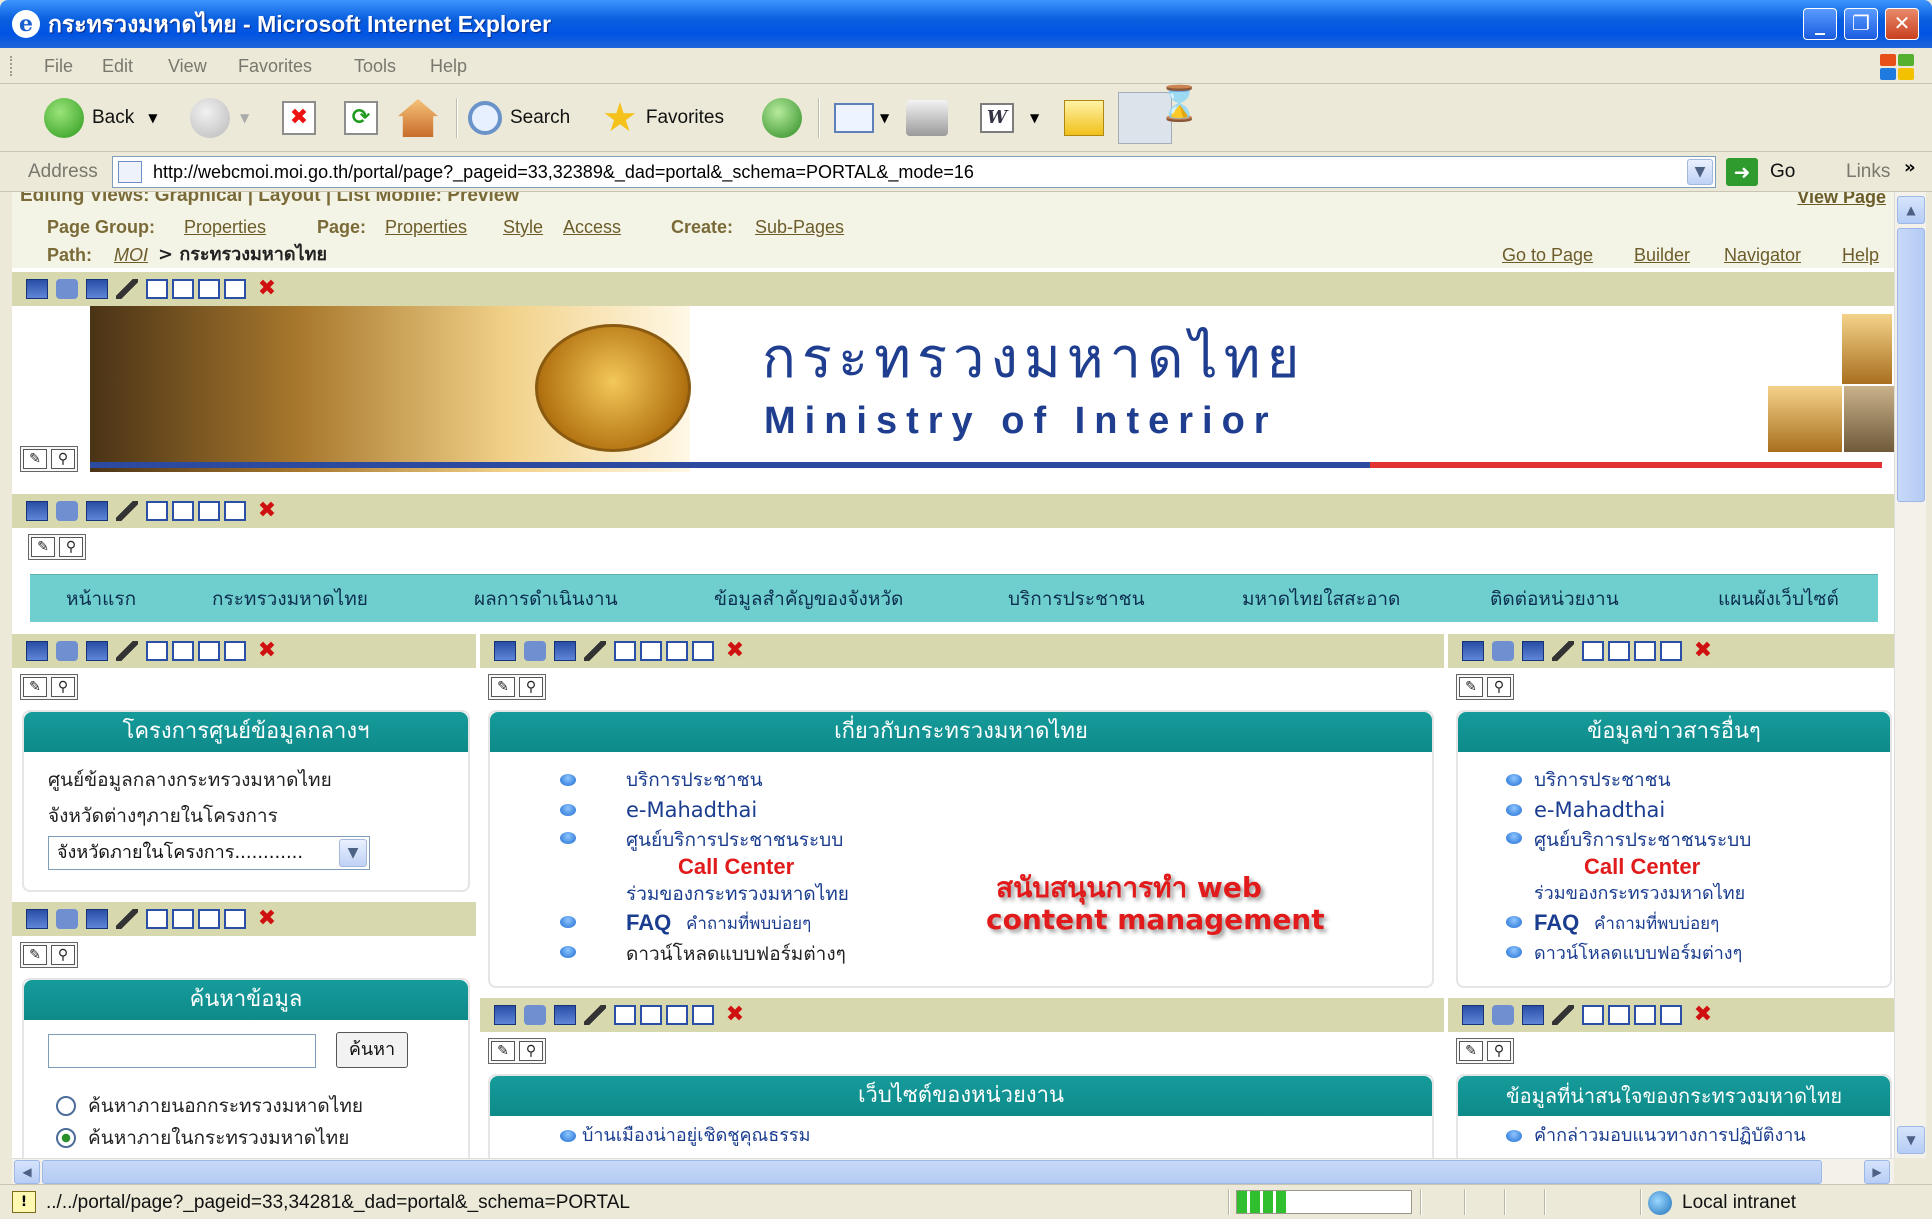  What do you see at coordinates (1670, 1136) in the screenshot?
I see `list-item: คำกล่าวมอบแนวทางการปฏิบัติงาน` at bounding box center [1670, 1136].